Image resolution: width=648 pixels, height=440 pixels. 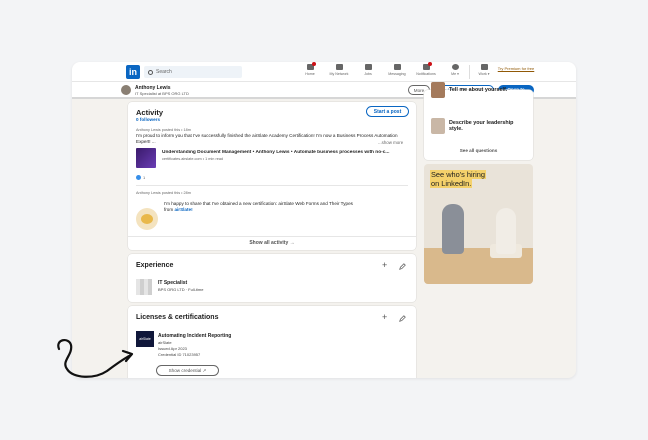 I want to click on nav-me: Me ▾, so click(x=455, y=72).